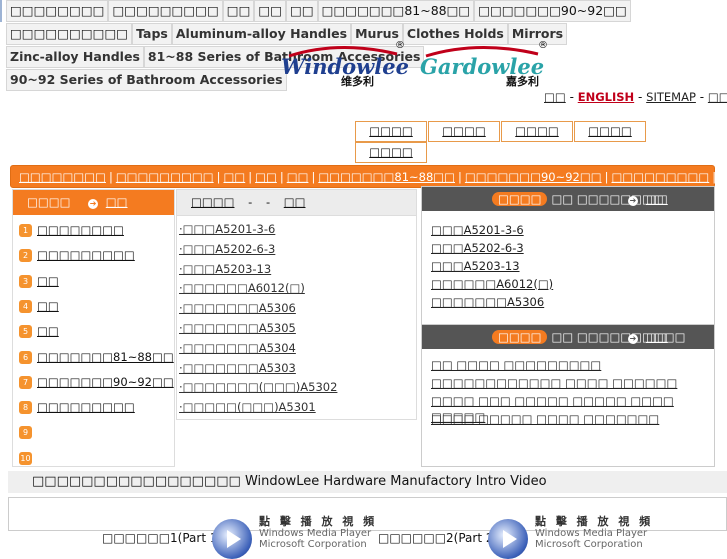  I want to click on new-product-link: □□□A5202-6-3, so click(477, 248).